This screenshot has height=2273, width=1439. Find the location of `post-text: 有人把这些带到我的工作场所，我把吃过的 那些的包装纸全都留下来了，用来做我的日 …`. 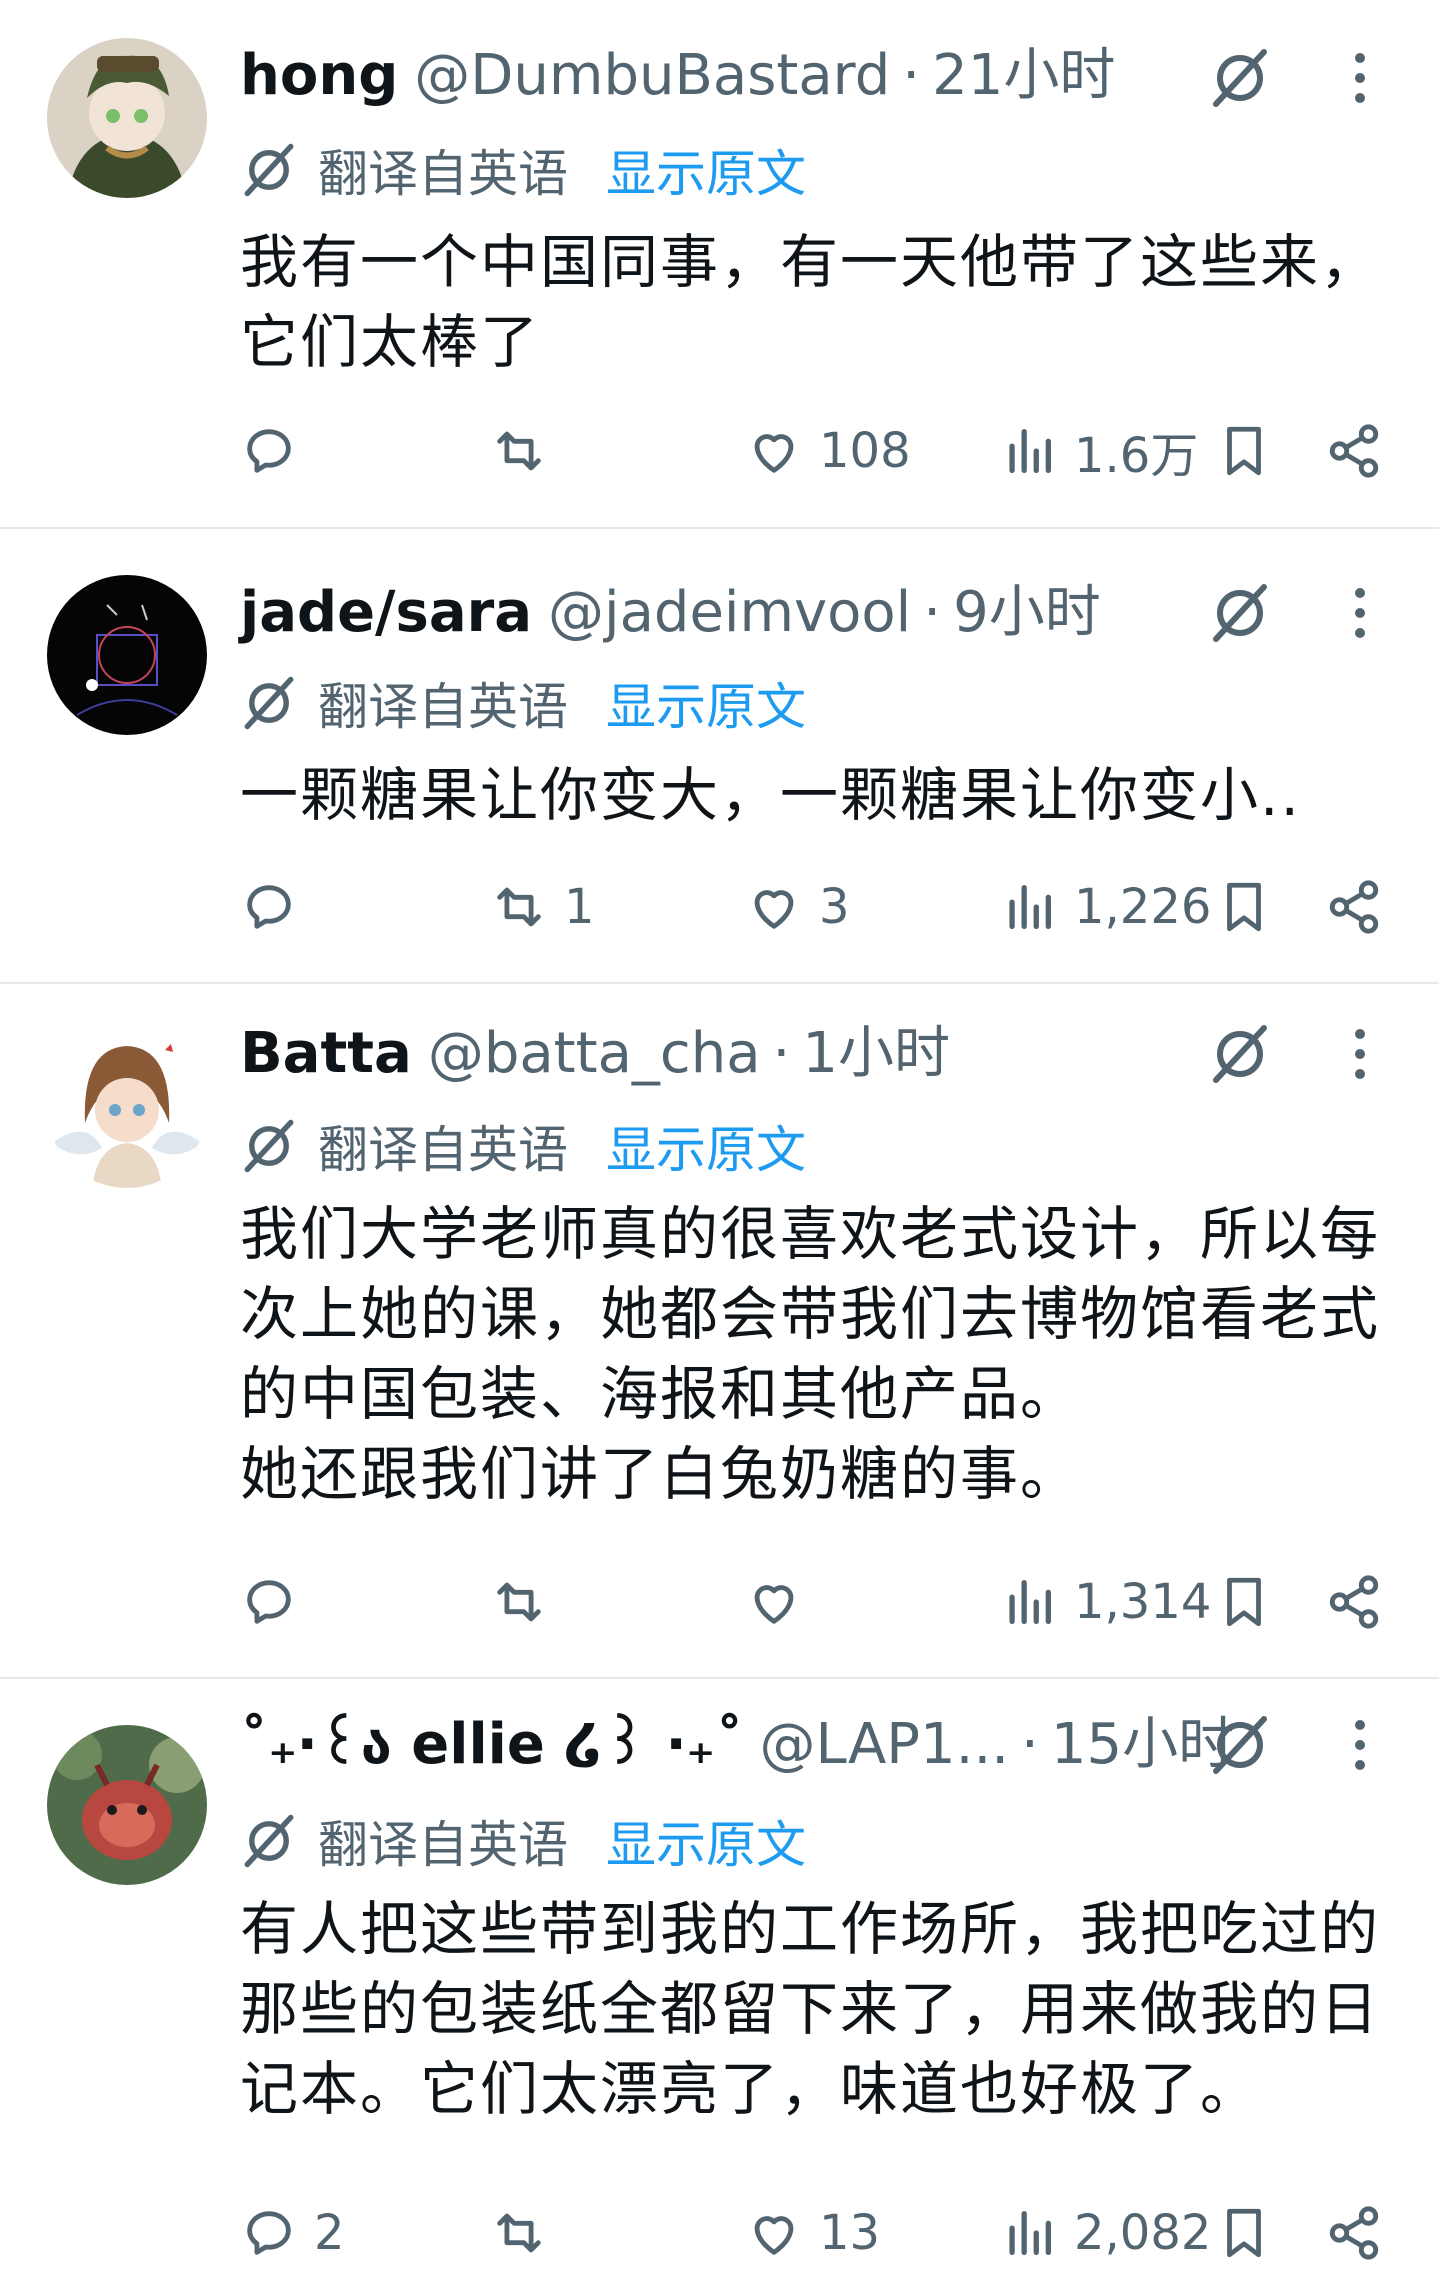

post-text: 有人把这些带到我的工作场所，我把吃过的 那些的包装纸全都留下来了，用来做我的日 … is located at coordinates (810, 2009).